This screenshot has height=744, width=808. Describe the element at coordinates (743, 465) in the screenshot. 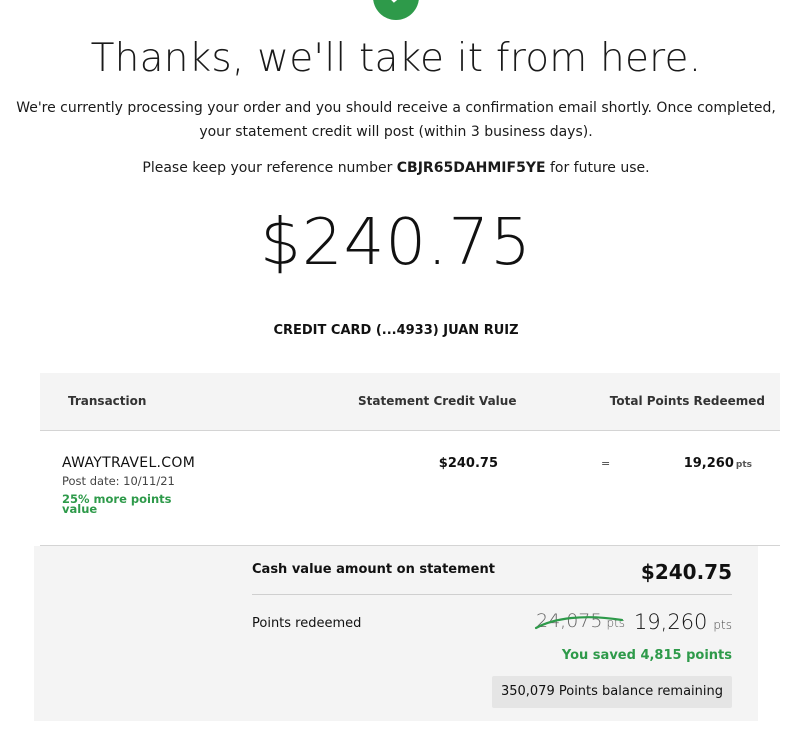

I see `points-unit: pts` at that location.